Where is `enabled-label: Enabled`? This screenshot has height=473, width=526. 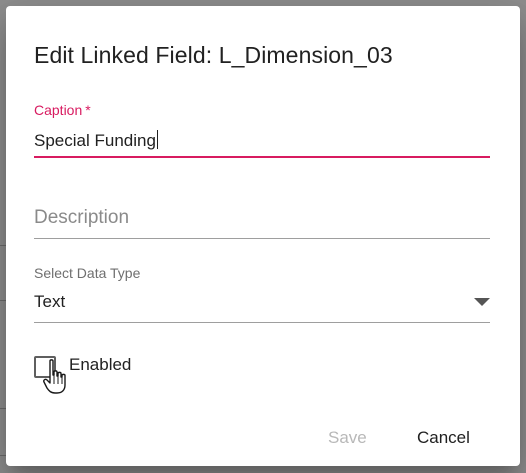
enabled-label: Enabled is located at coordinates (100, 364).